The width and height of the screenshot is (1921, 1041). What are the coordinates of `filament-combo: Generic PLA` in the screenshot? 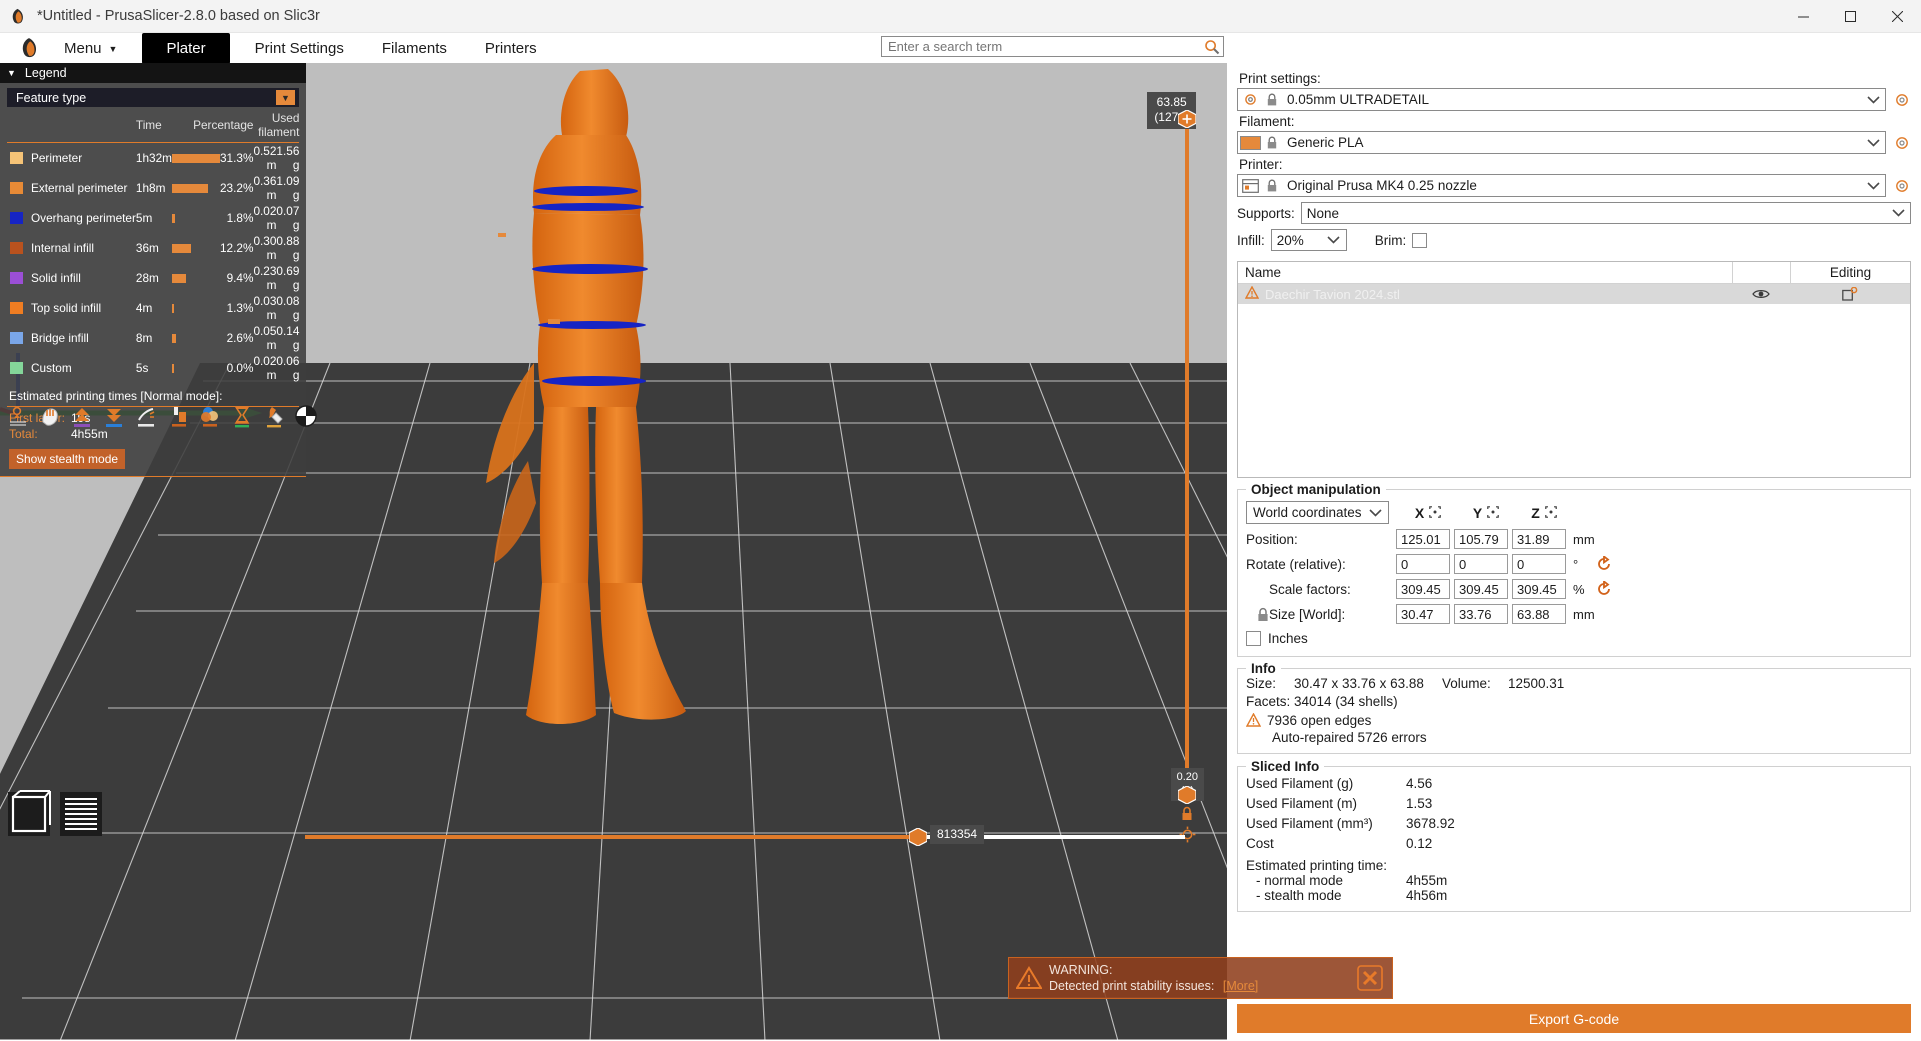 It's located at (1561, 142).